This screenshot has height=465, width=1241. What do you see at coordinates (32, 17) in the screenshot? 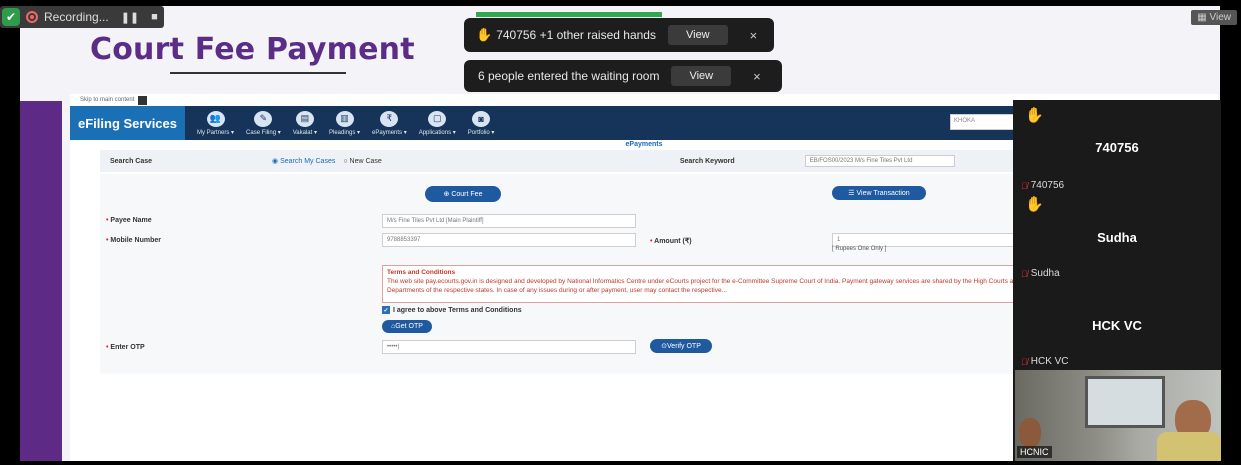
I see `record-icon` at bounding box center [32, 17].